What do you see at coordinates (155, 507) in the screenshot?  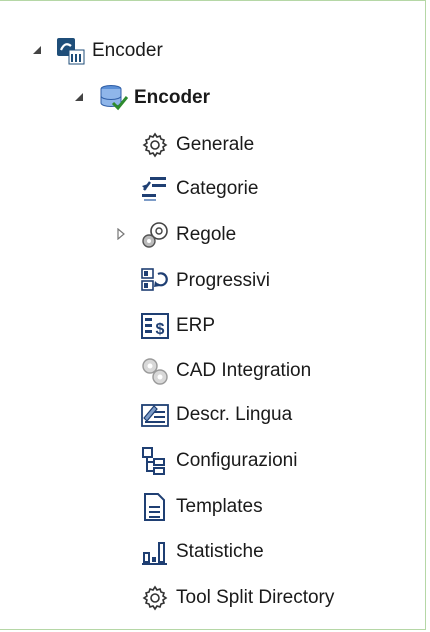 I see `template-document-icon` at bounding box center [155, 507].